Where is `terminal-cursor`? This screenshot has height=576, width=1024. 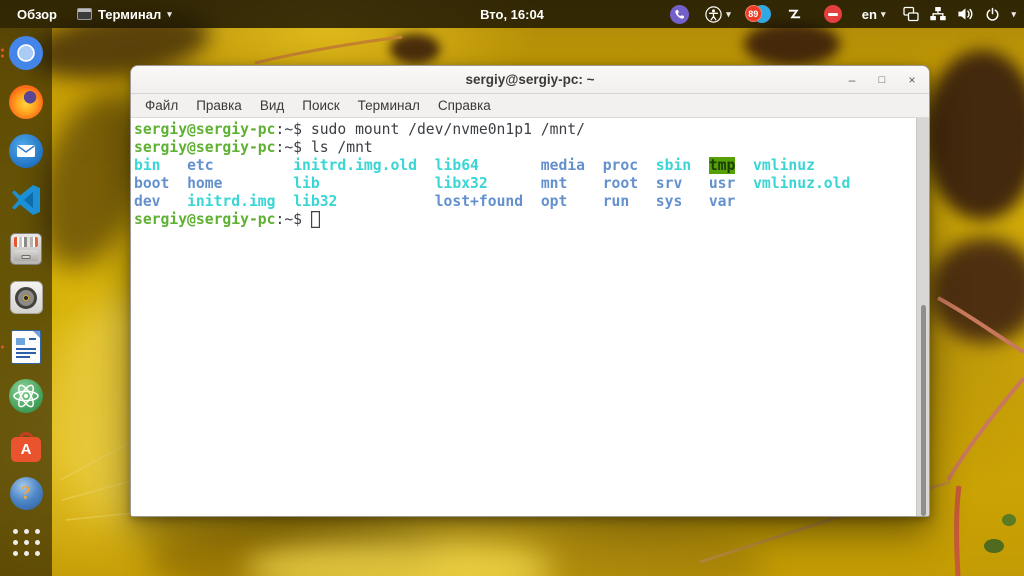
terminal-cursor is located at coordinates (315, 219).